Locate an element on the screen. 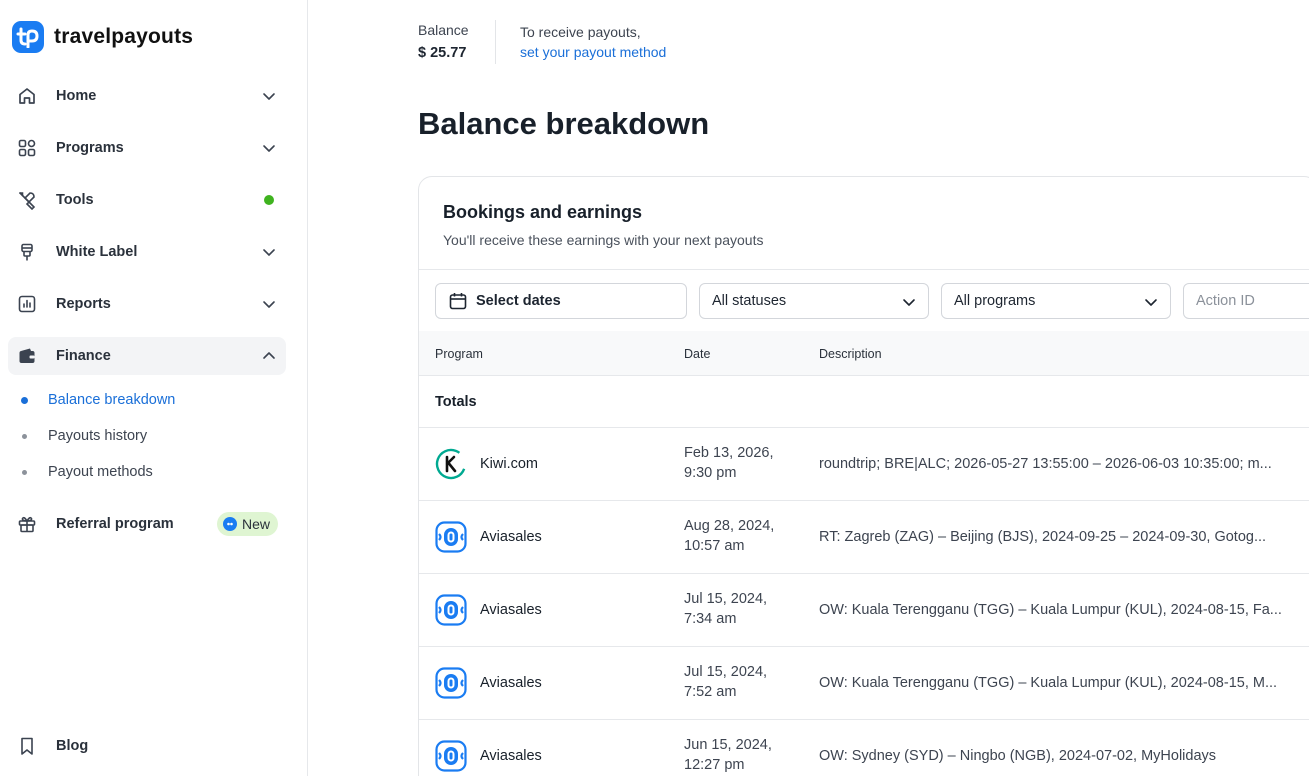 Image resolution: width=1309 pixels, height=776 pixels. totals-label: Totals is located at coordinates (456, 402).